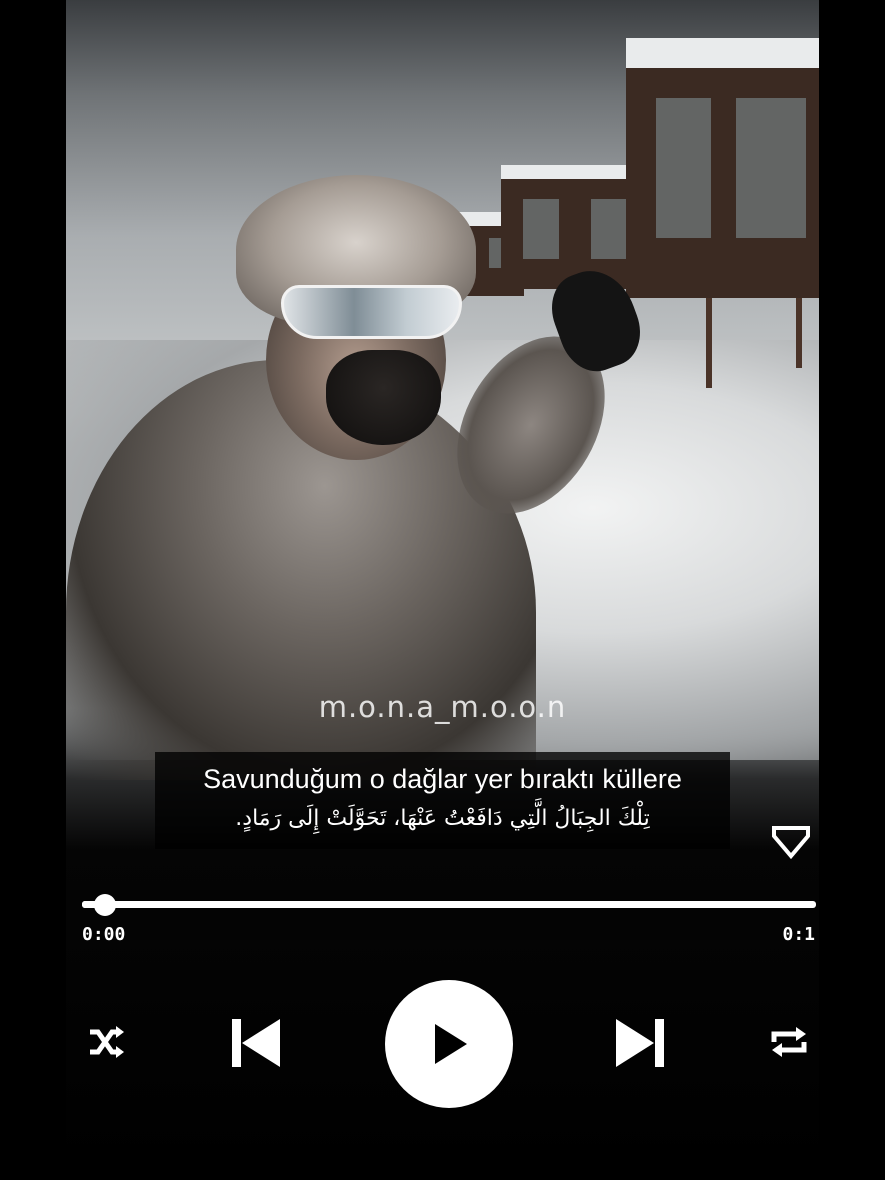 Image resolution: width=885 pixels, height=1180 pixels. I want to click on elapsed-time: 0:00, so click(104, 934).